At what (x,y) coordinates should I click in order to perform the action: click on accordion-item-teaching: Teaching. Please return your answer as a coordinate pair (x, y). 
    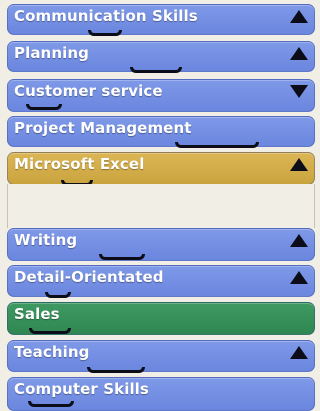
    Looking at the image, I should click on (161, 356).